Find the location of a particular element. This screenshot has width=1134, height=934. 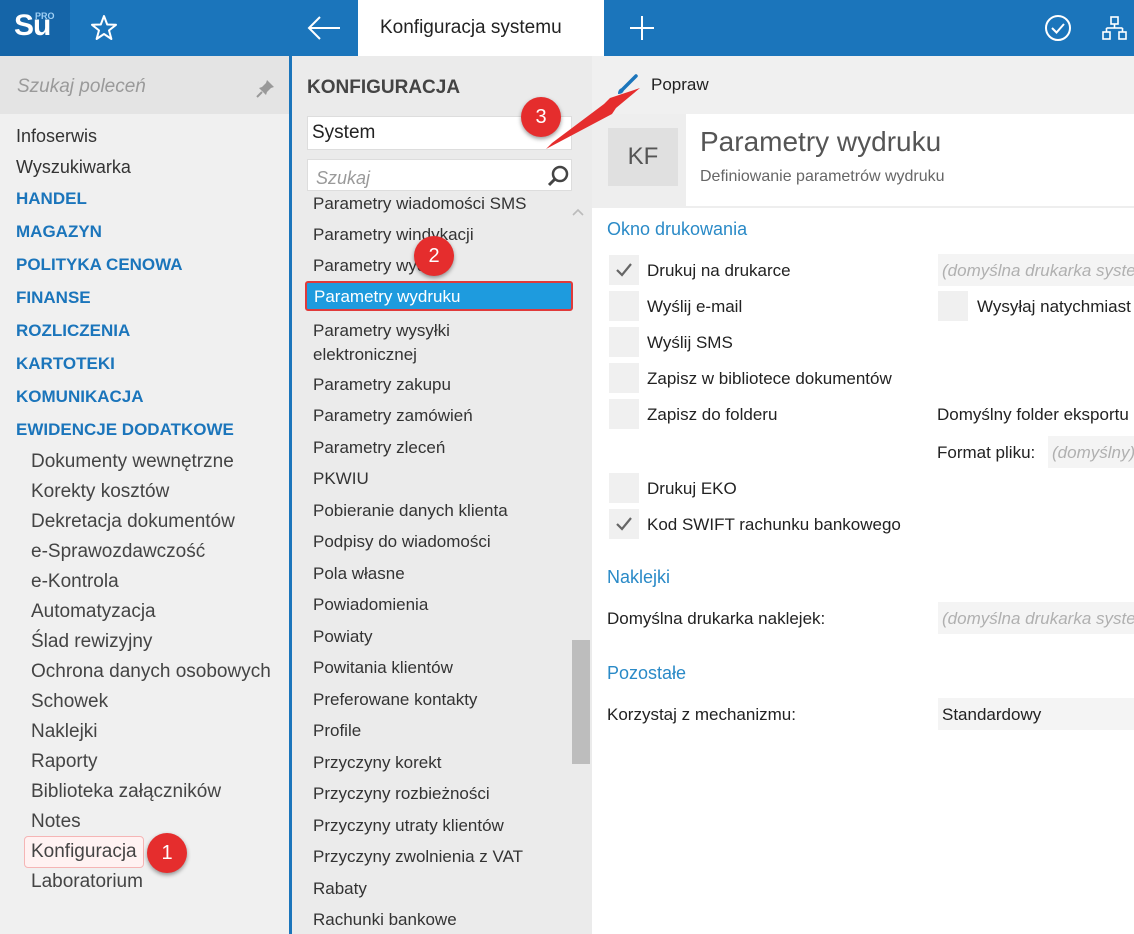

list-item: Rachunki bankowe is located at coordinates (385, 920).